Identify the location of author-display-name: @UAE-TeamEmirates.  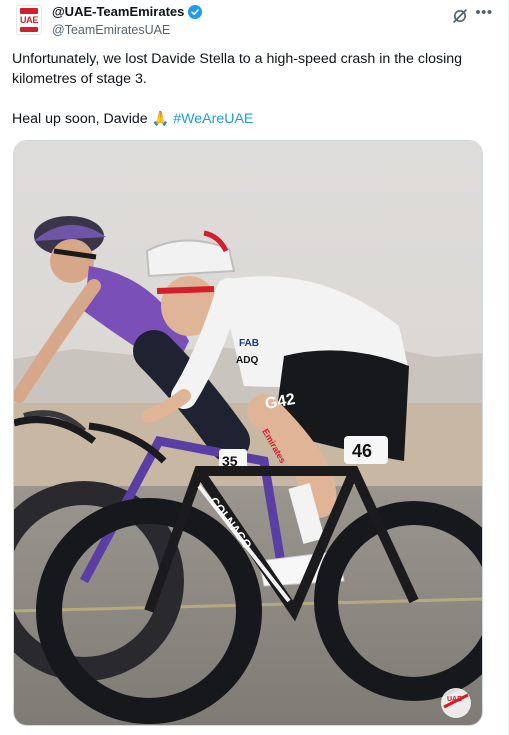
(127, 12).